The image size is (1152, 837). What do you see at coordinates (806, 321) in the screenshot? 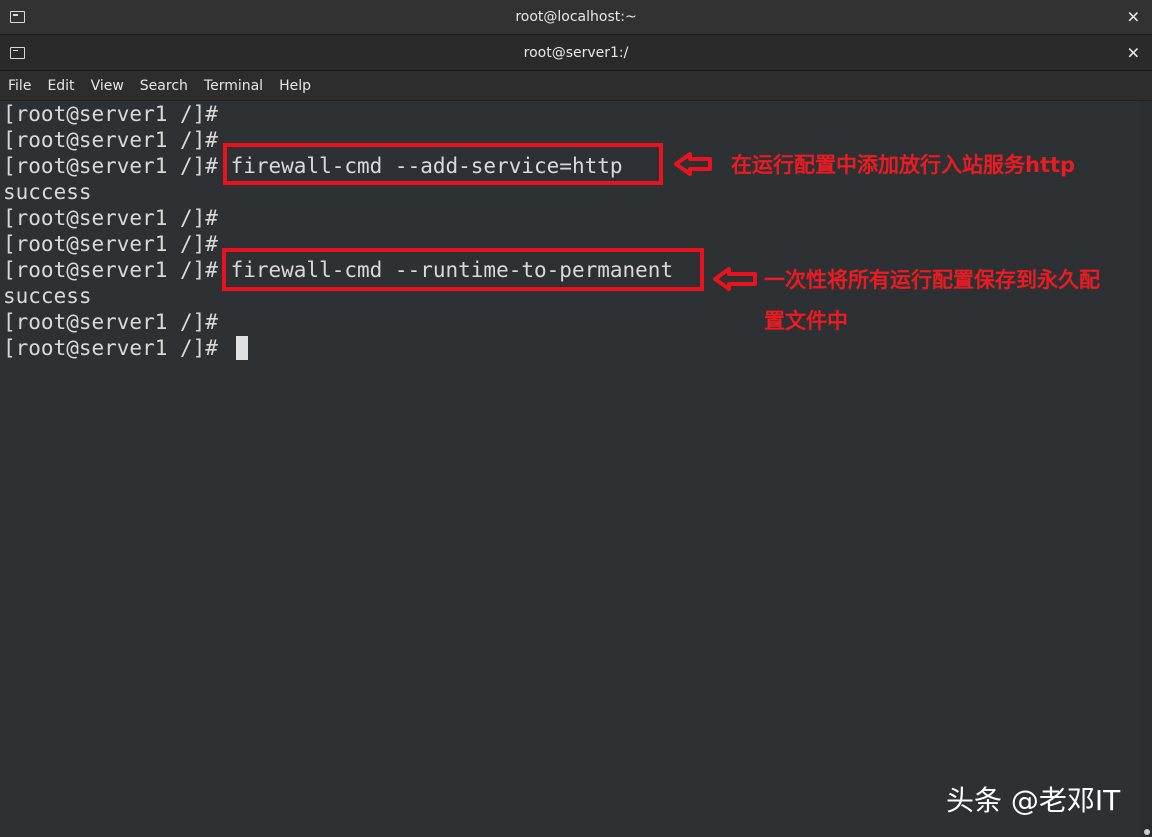
I see `annotation-runtime-line2: 置文件中` at bounding box center [806, 321].